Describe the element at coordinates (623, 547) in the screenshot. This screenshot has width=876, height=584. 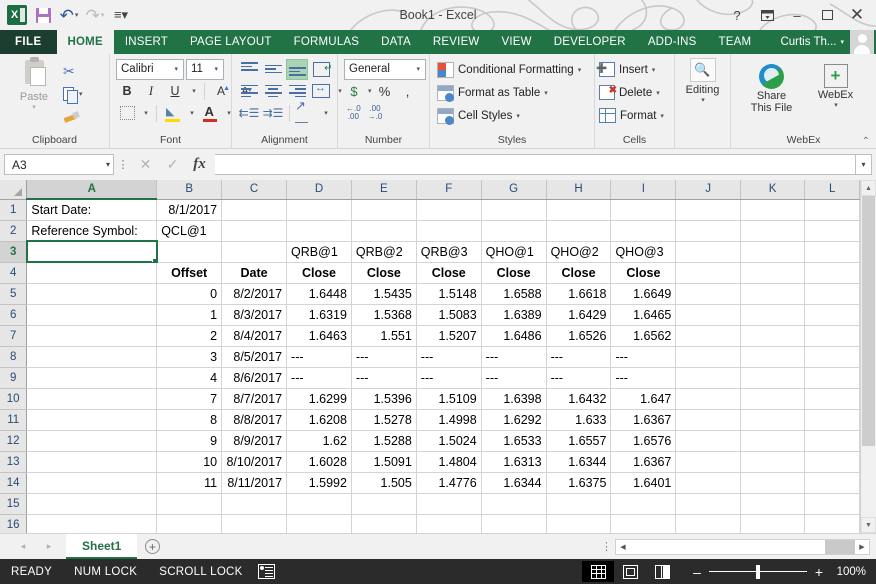
I see `scroll-left-icon: ◀` at that location.